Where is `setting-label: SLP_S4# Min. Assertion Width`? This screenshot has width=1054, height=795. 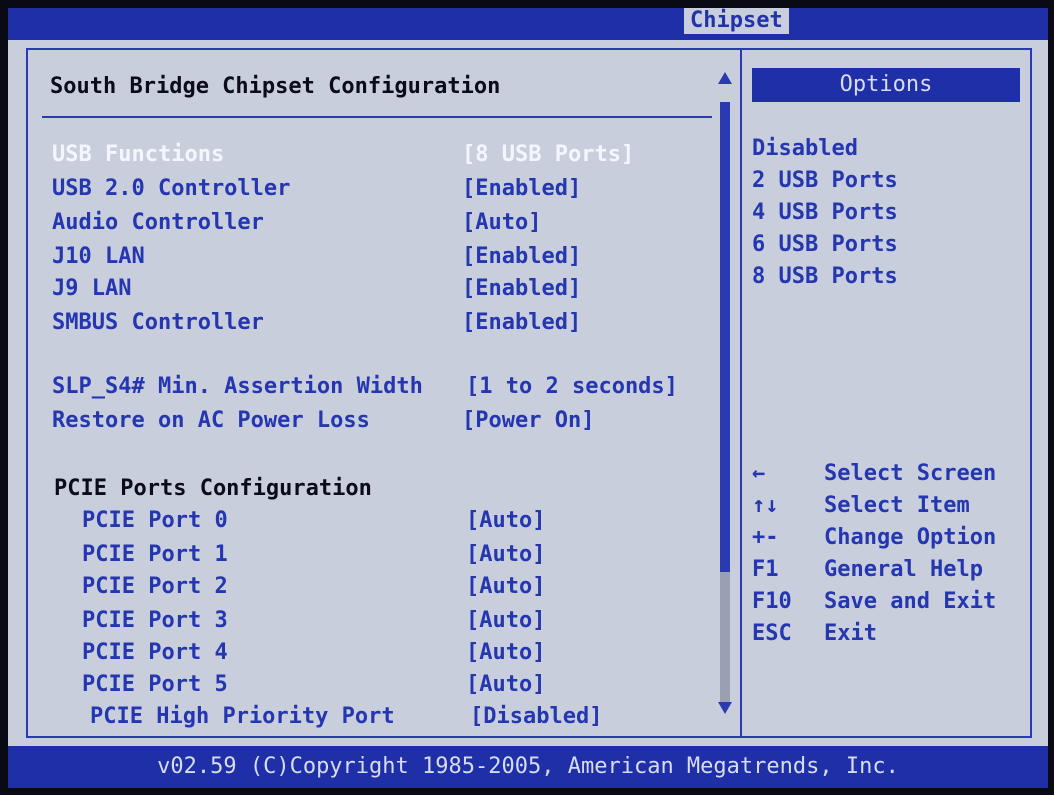
setting-label: SLP_S4# Min. Assertion Width is located at coordinates (237, 386).